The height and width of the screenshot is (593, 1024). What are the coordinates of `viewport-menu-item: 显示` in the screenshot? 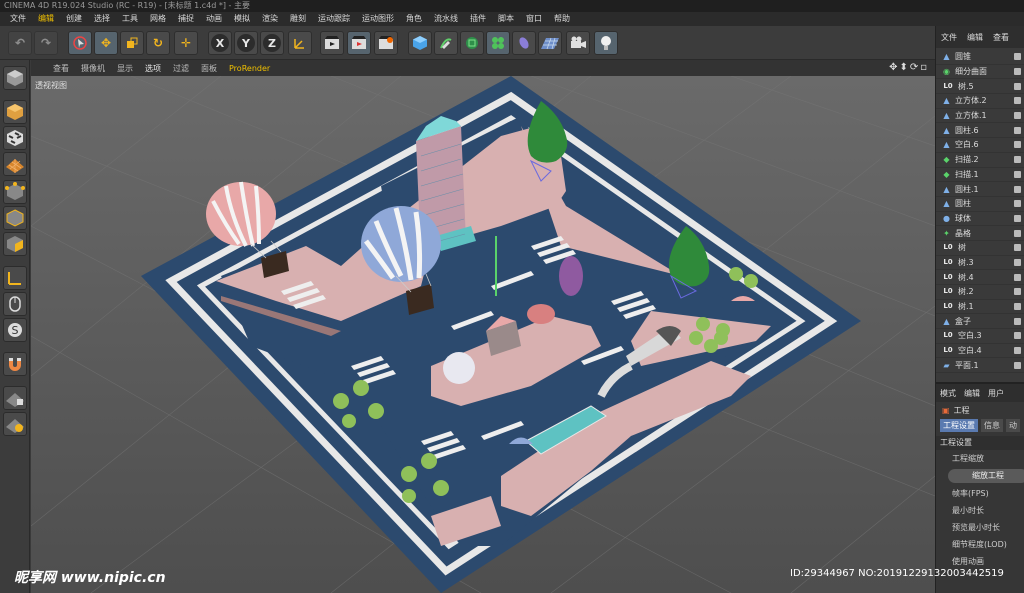 It's located at (125, 68).